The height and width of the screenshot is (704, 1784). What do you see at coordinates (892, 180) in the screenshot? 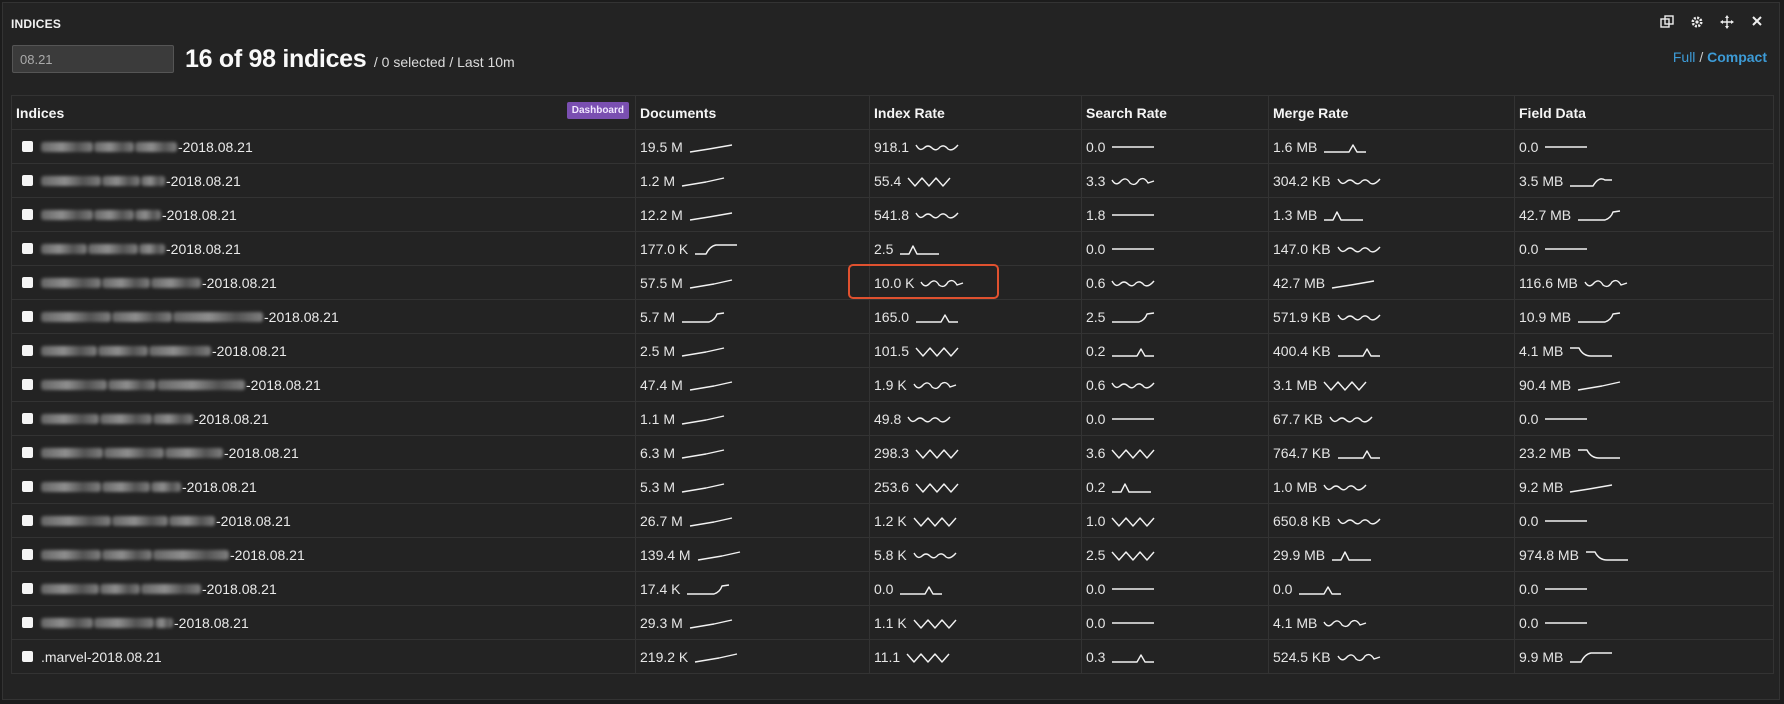
I see `table-row: -2018.08.21 1.2 M 55.4 3.3 304.2 KB 3.5 MB` at bounding box center [892, 180].